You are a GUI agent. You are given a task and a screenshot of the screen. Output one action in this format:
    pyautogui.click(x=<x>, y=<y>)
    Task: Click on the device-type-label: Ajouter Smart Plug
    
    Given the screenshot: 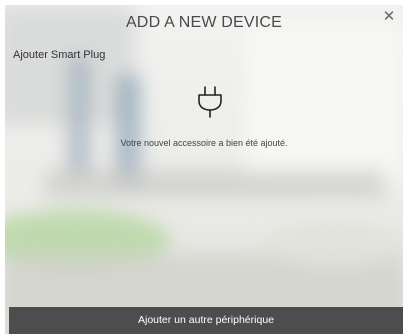 What is the action you would take?
    pyautogui.click(x=59, y=55)
    